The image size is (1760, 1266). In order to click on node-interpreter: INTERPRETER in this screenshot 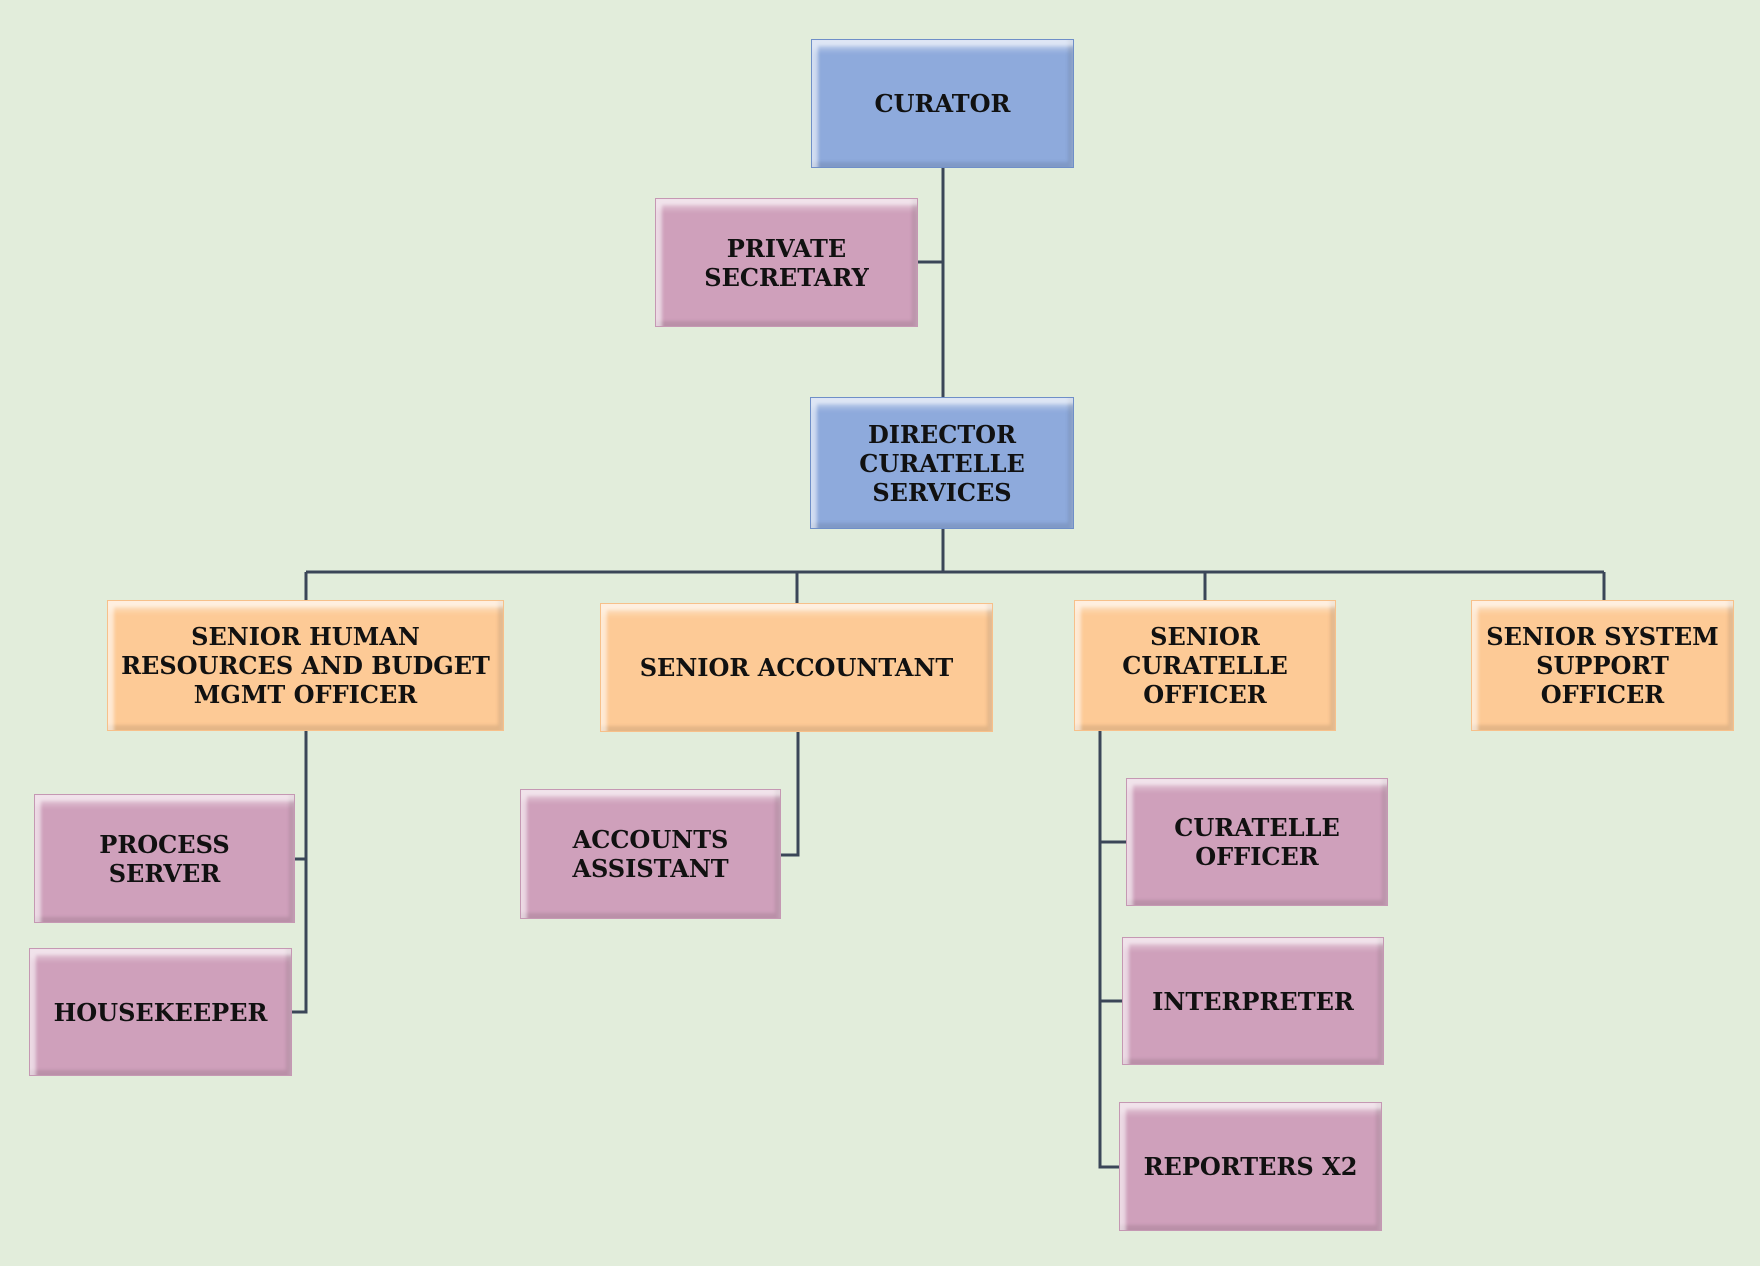, I will do `click(1253, 1001)`.